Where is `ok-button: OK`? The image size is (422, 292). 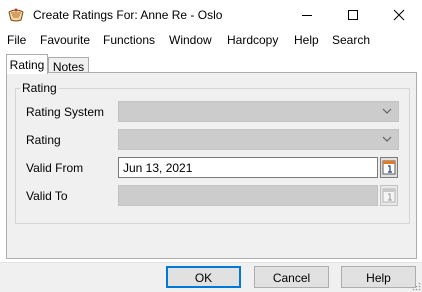
ok-button: OK is located at coordinates (203, 277).